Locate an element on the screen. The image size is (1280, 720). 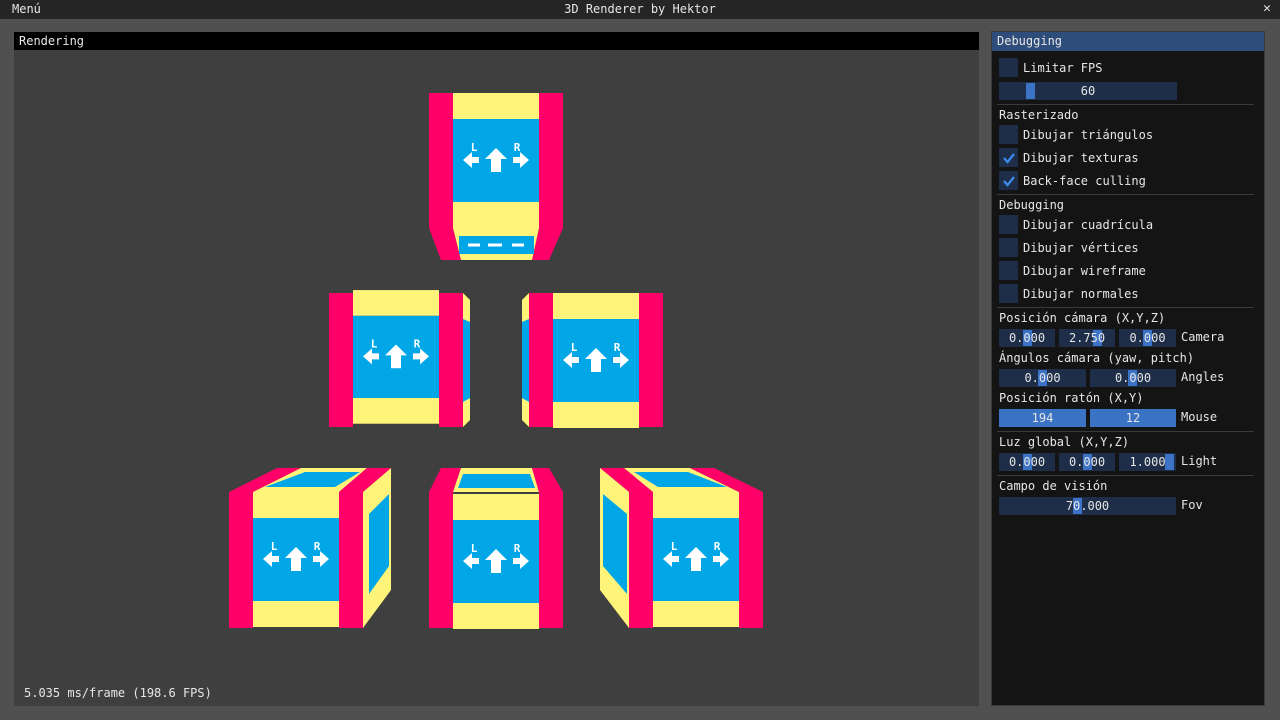
slider-grab is located at coordinates (1030, 91).